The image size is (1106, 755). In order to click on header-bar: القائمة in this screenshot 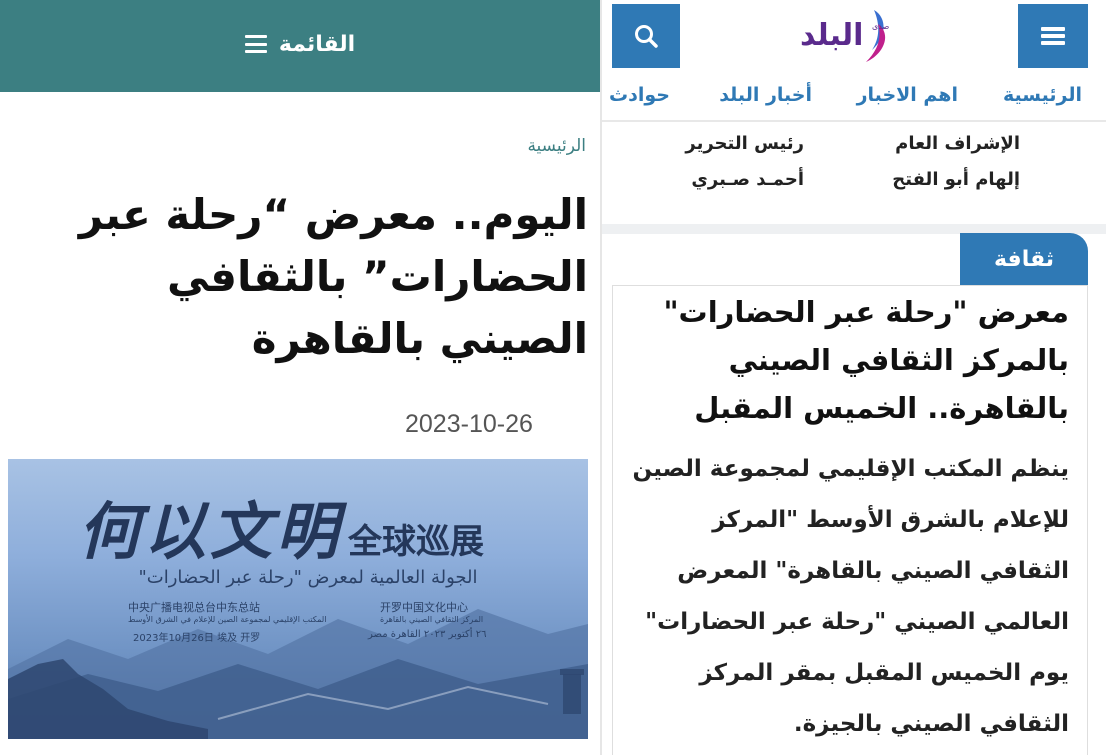, I will do `click(300, 46)`.